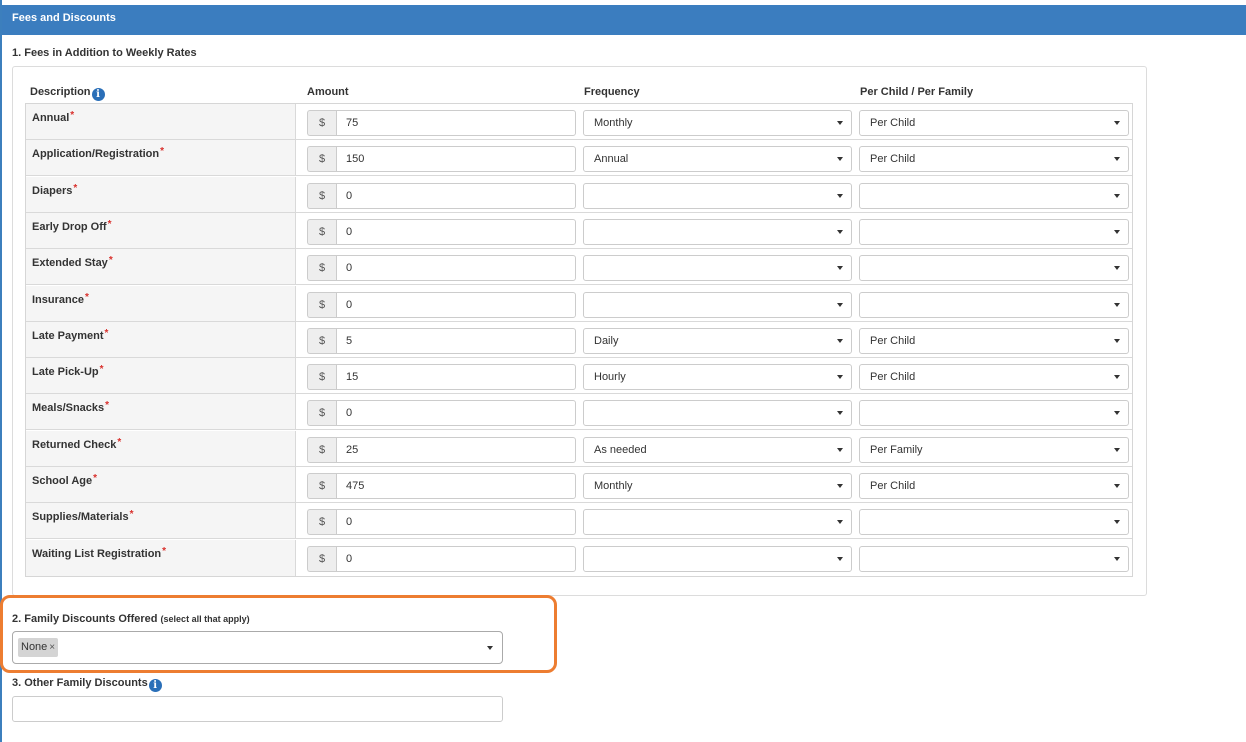  Describe the element at coordinates (161, 267) in the screenshot. I see `fee-description: Extended Stay*` at that location.